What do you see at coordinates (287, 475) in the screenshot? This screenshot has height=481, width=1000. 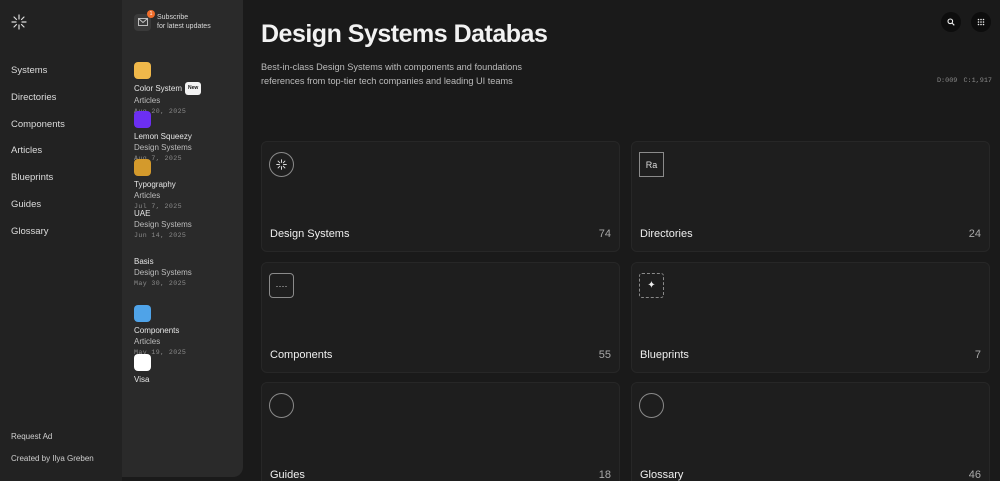 I see `card-label: Guides` at bounding box center [287, 475].